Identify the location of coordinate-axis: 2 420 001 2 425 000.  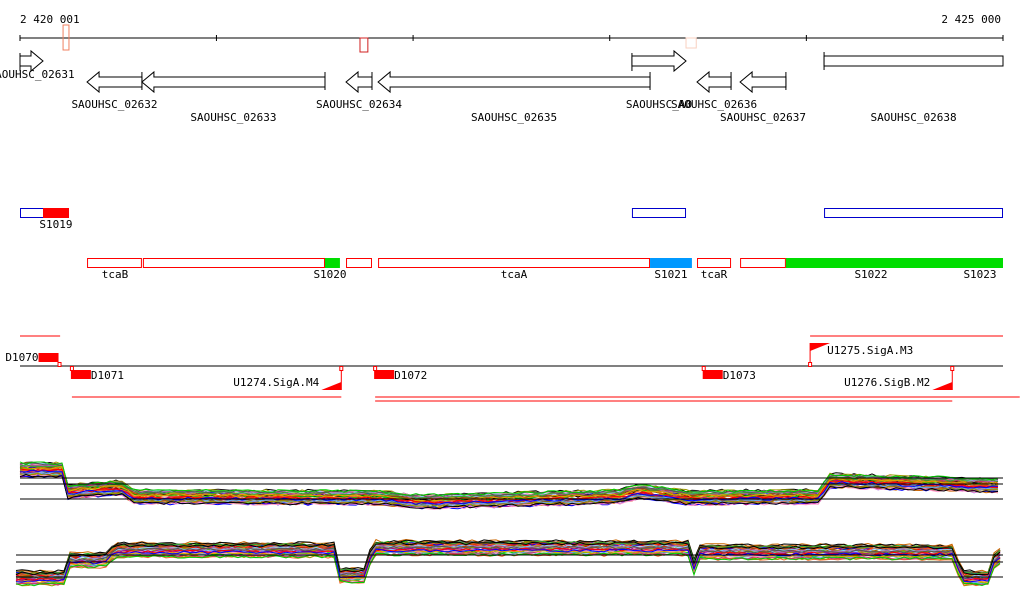
(511, 33).